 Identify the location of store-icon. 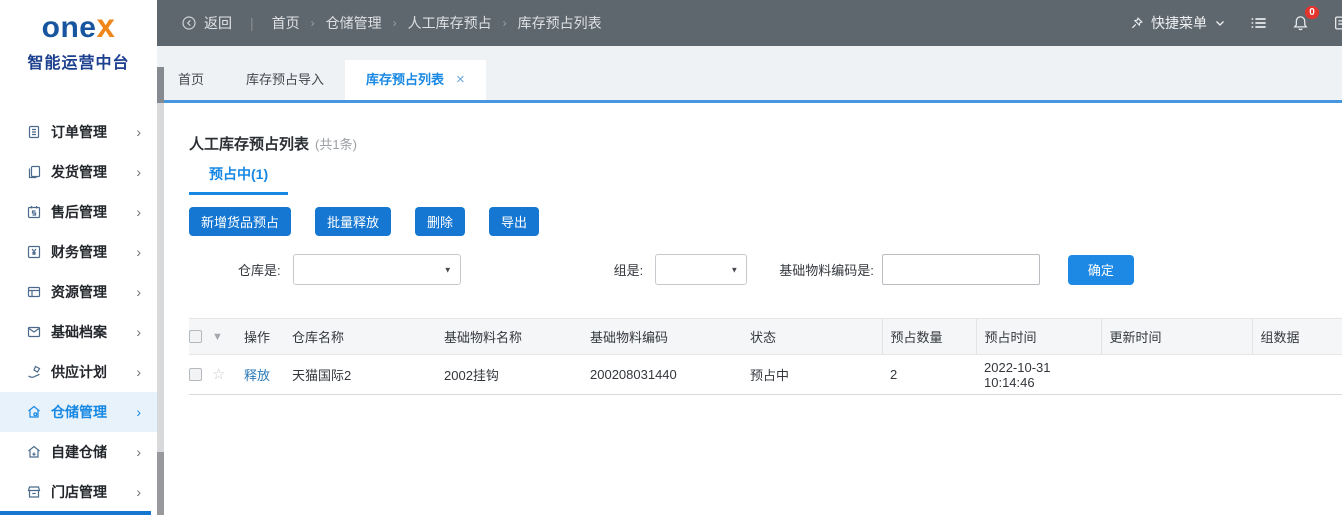
(34, 492).